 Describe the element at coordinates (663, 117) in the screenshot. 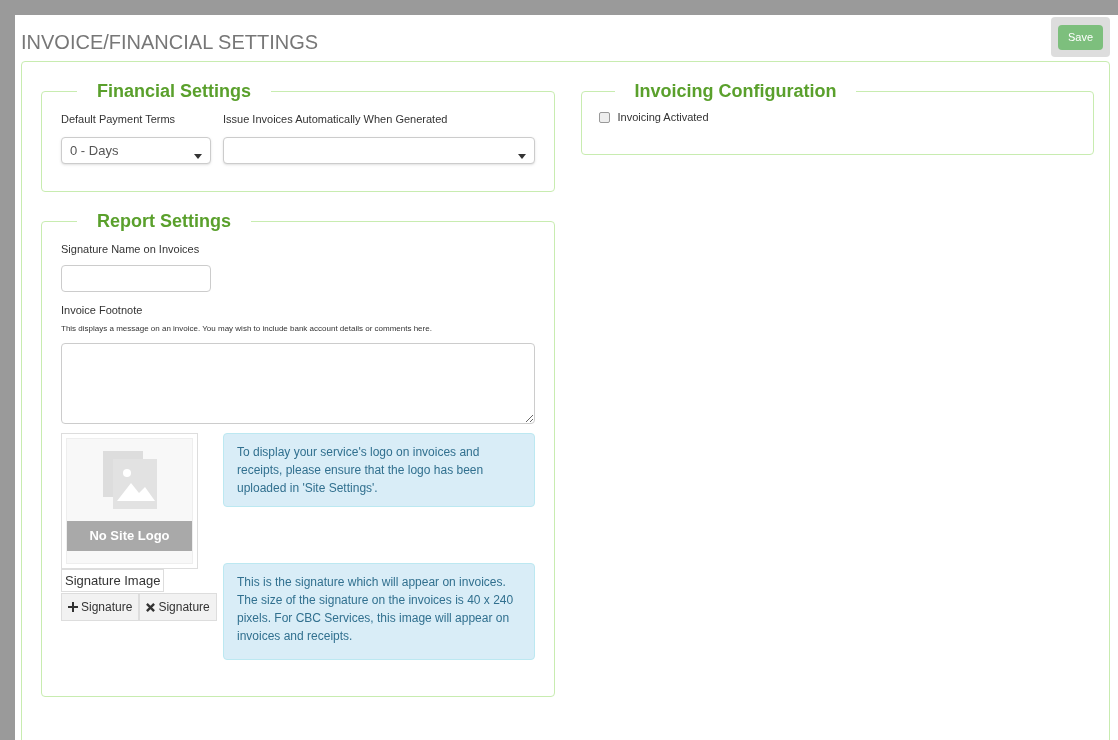

I see `checkbox-label: Invoicing Activated` at that location.